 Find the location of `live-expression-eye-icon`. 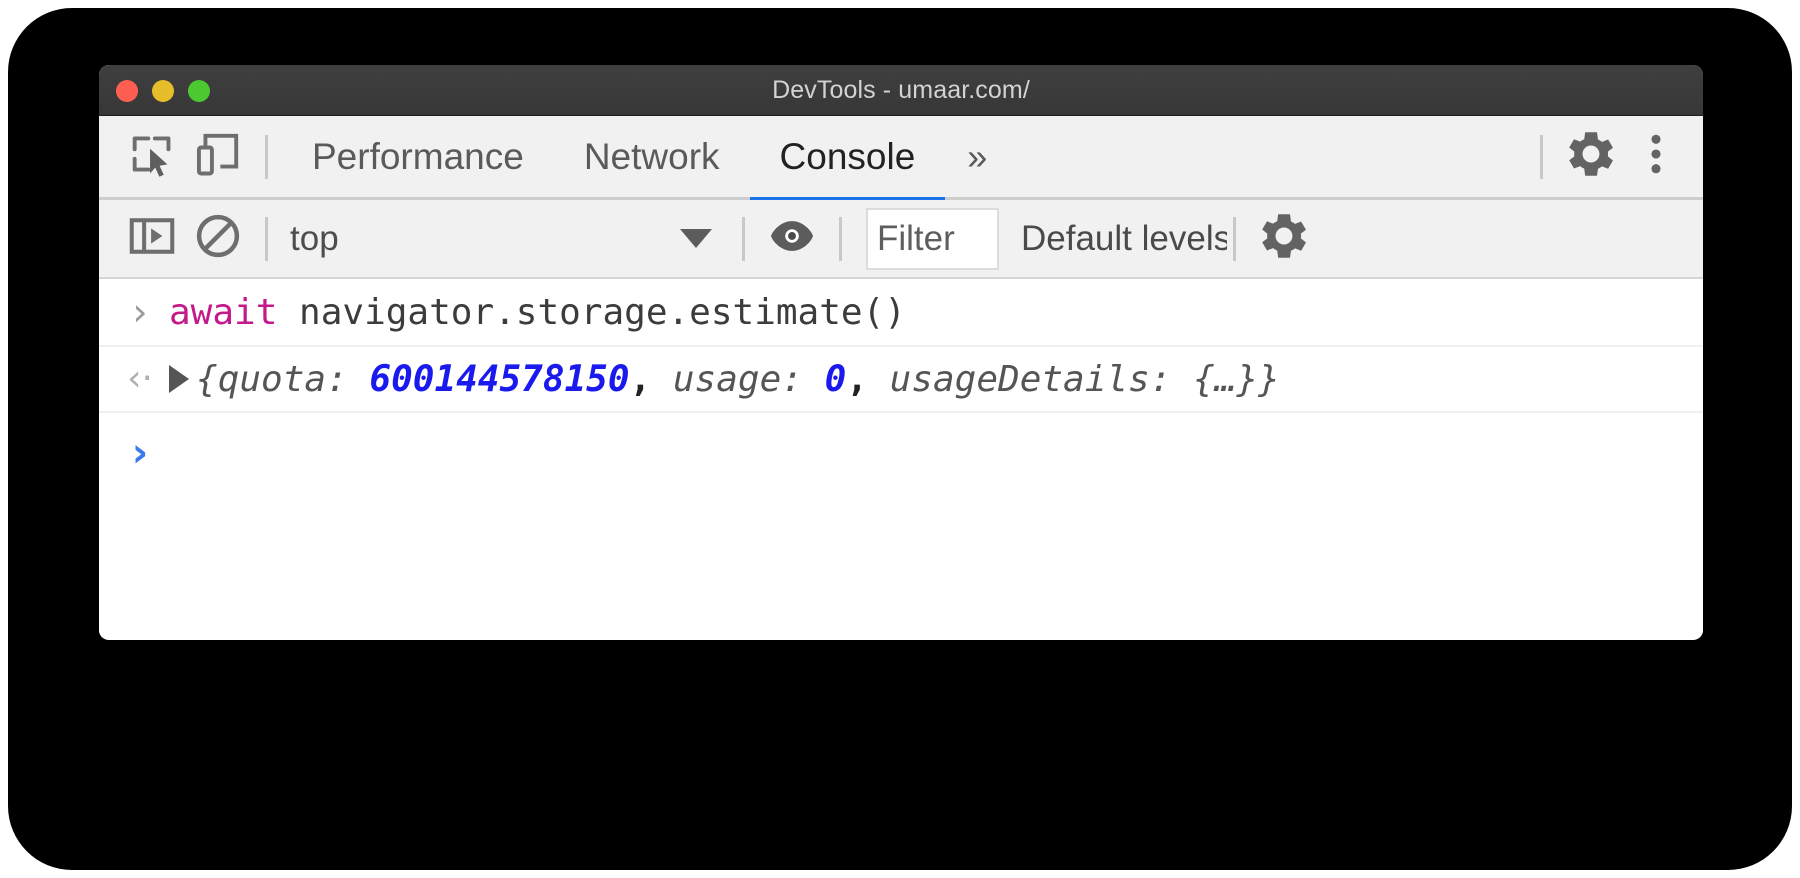

live-expression-eye-icon is located at coordinates (792, 238).